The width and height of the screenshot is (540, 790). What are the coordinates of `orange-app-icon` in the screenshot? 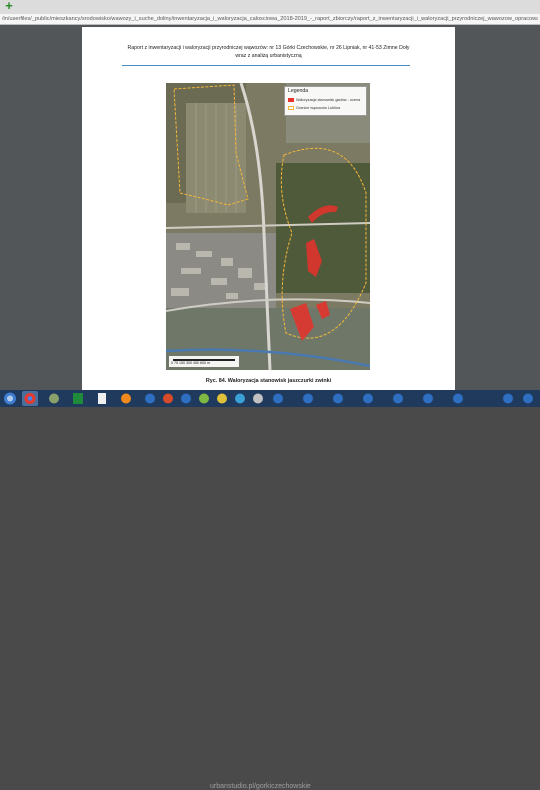 It's located at (126, 398).